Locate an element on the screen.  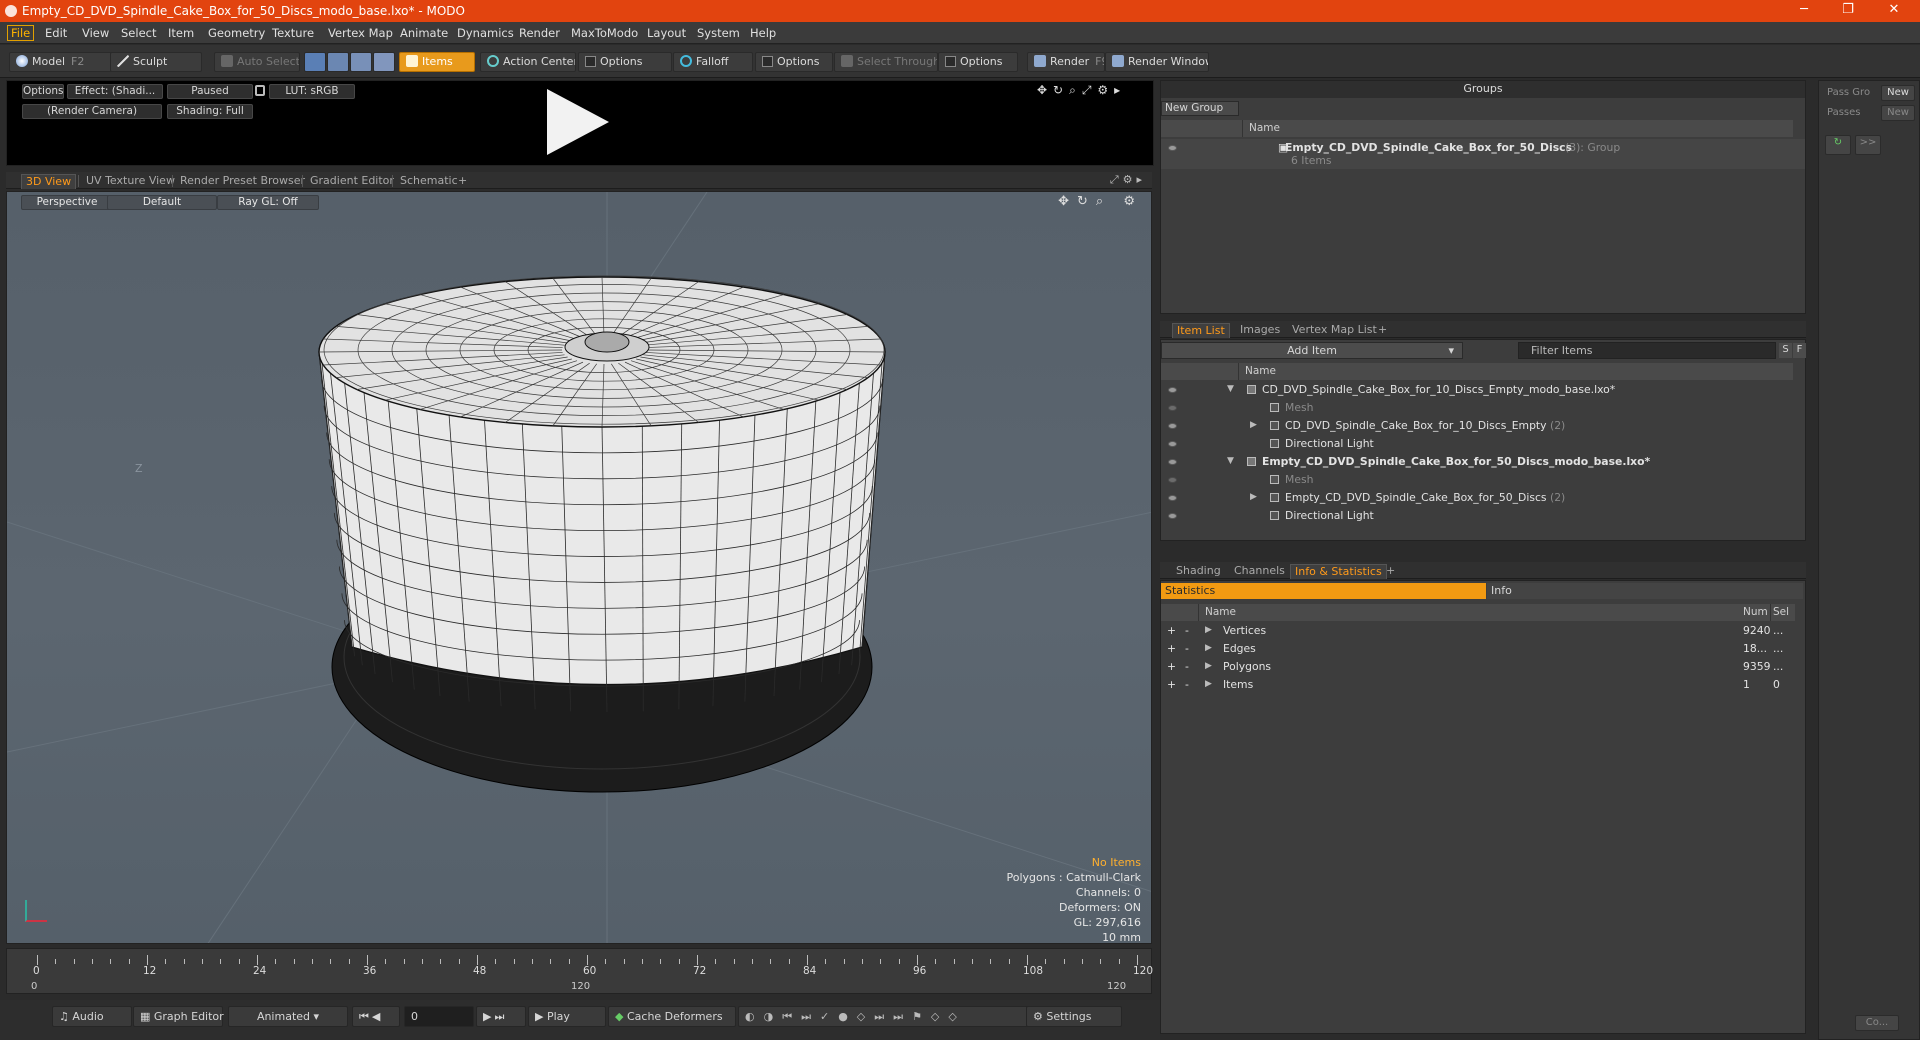
menu-layout: Layout is located at coordinates (666, 33).